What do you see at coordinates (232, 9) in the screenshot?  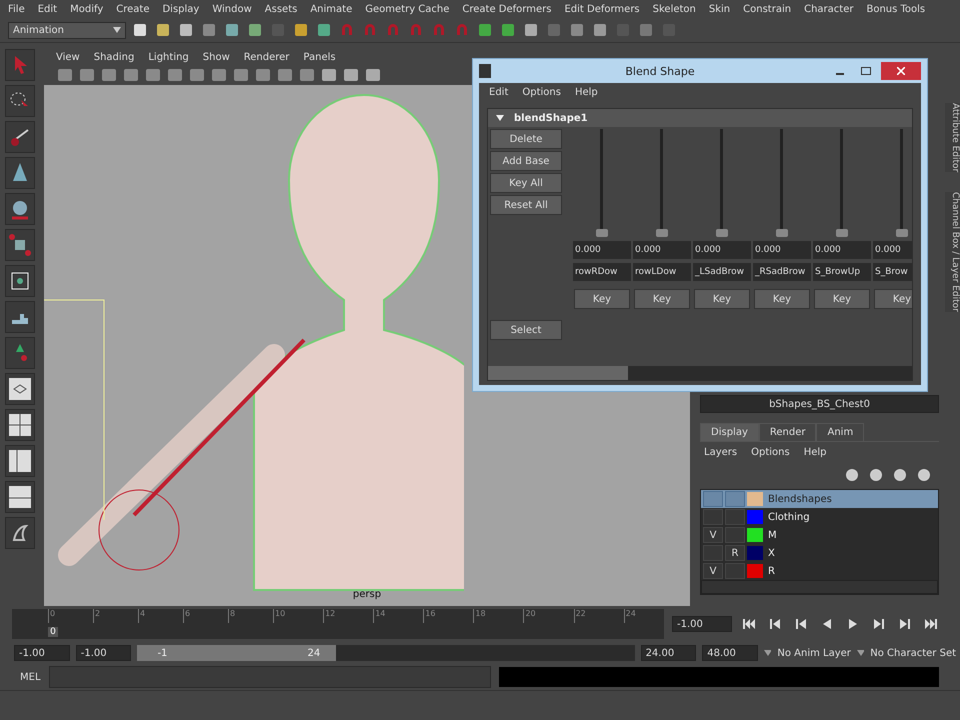 I see `menu-item: Window` at bounding box center [232, 9].